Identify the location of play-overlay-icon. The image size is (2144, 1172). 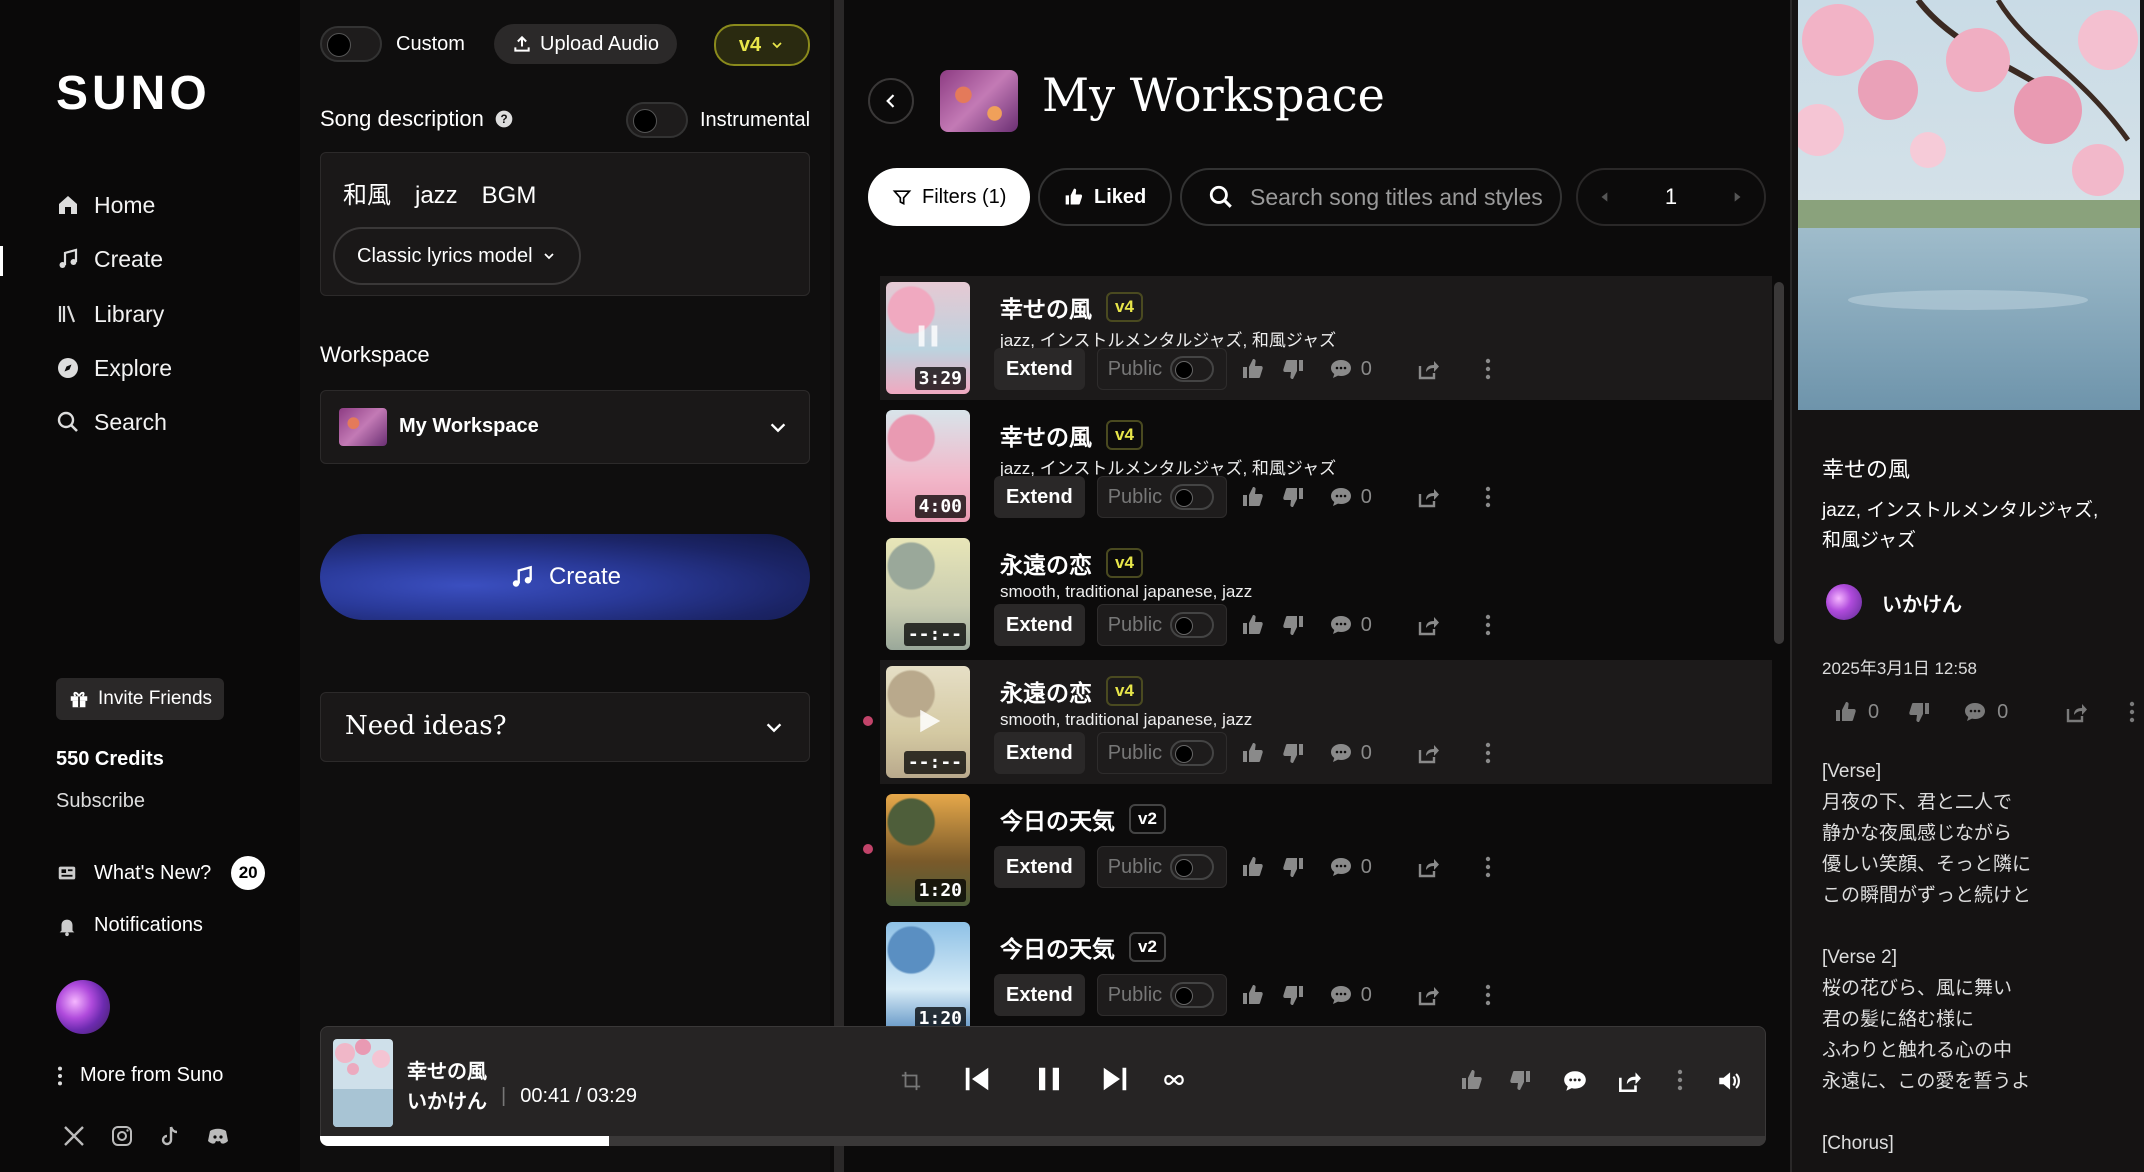
(929, 721).